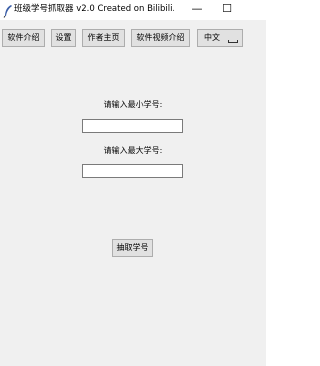 This screenshot has height=366, width=320. Describe the element at coordinates (133, 104) in the screenshot. I see `min-id-label: 请输入最小学号:` at that location.